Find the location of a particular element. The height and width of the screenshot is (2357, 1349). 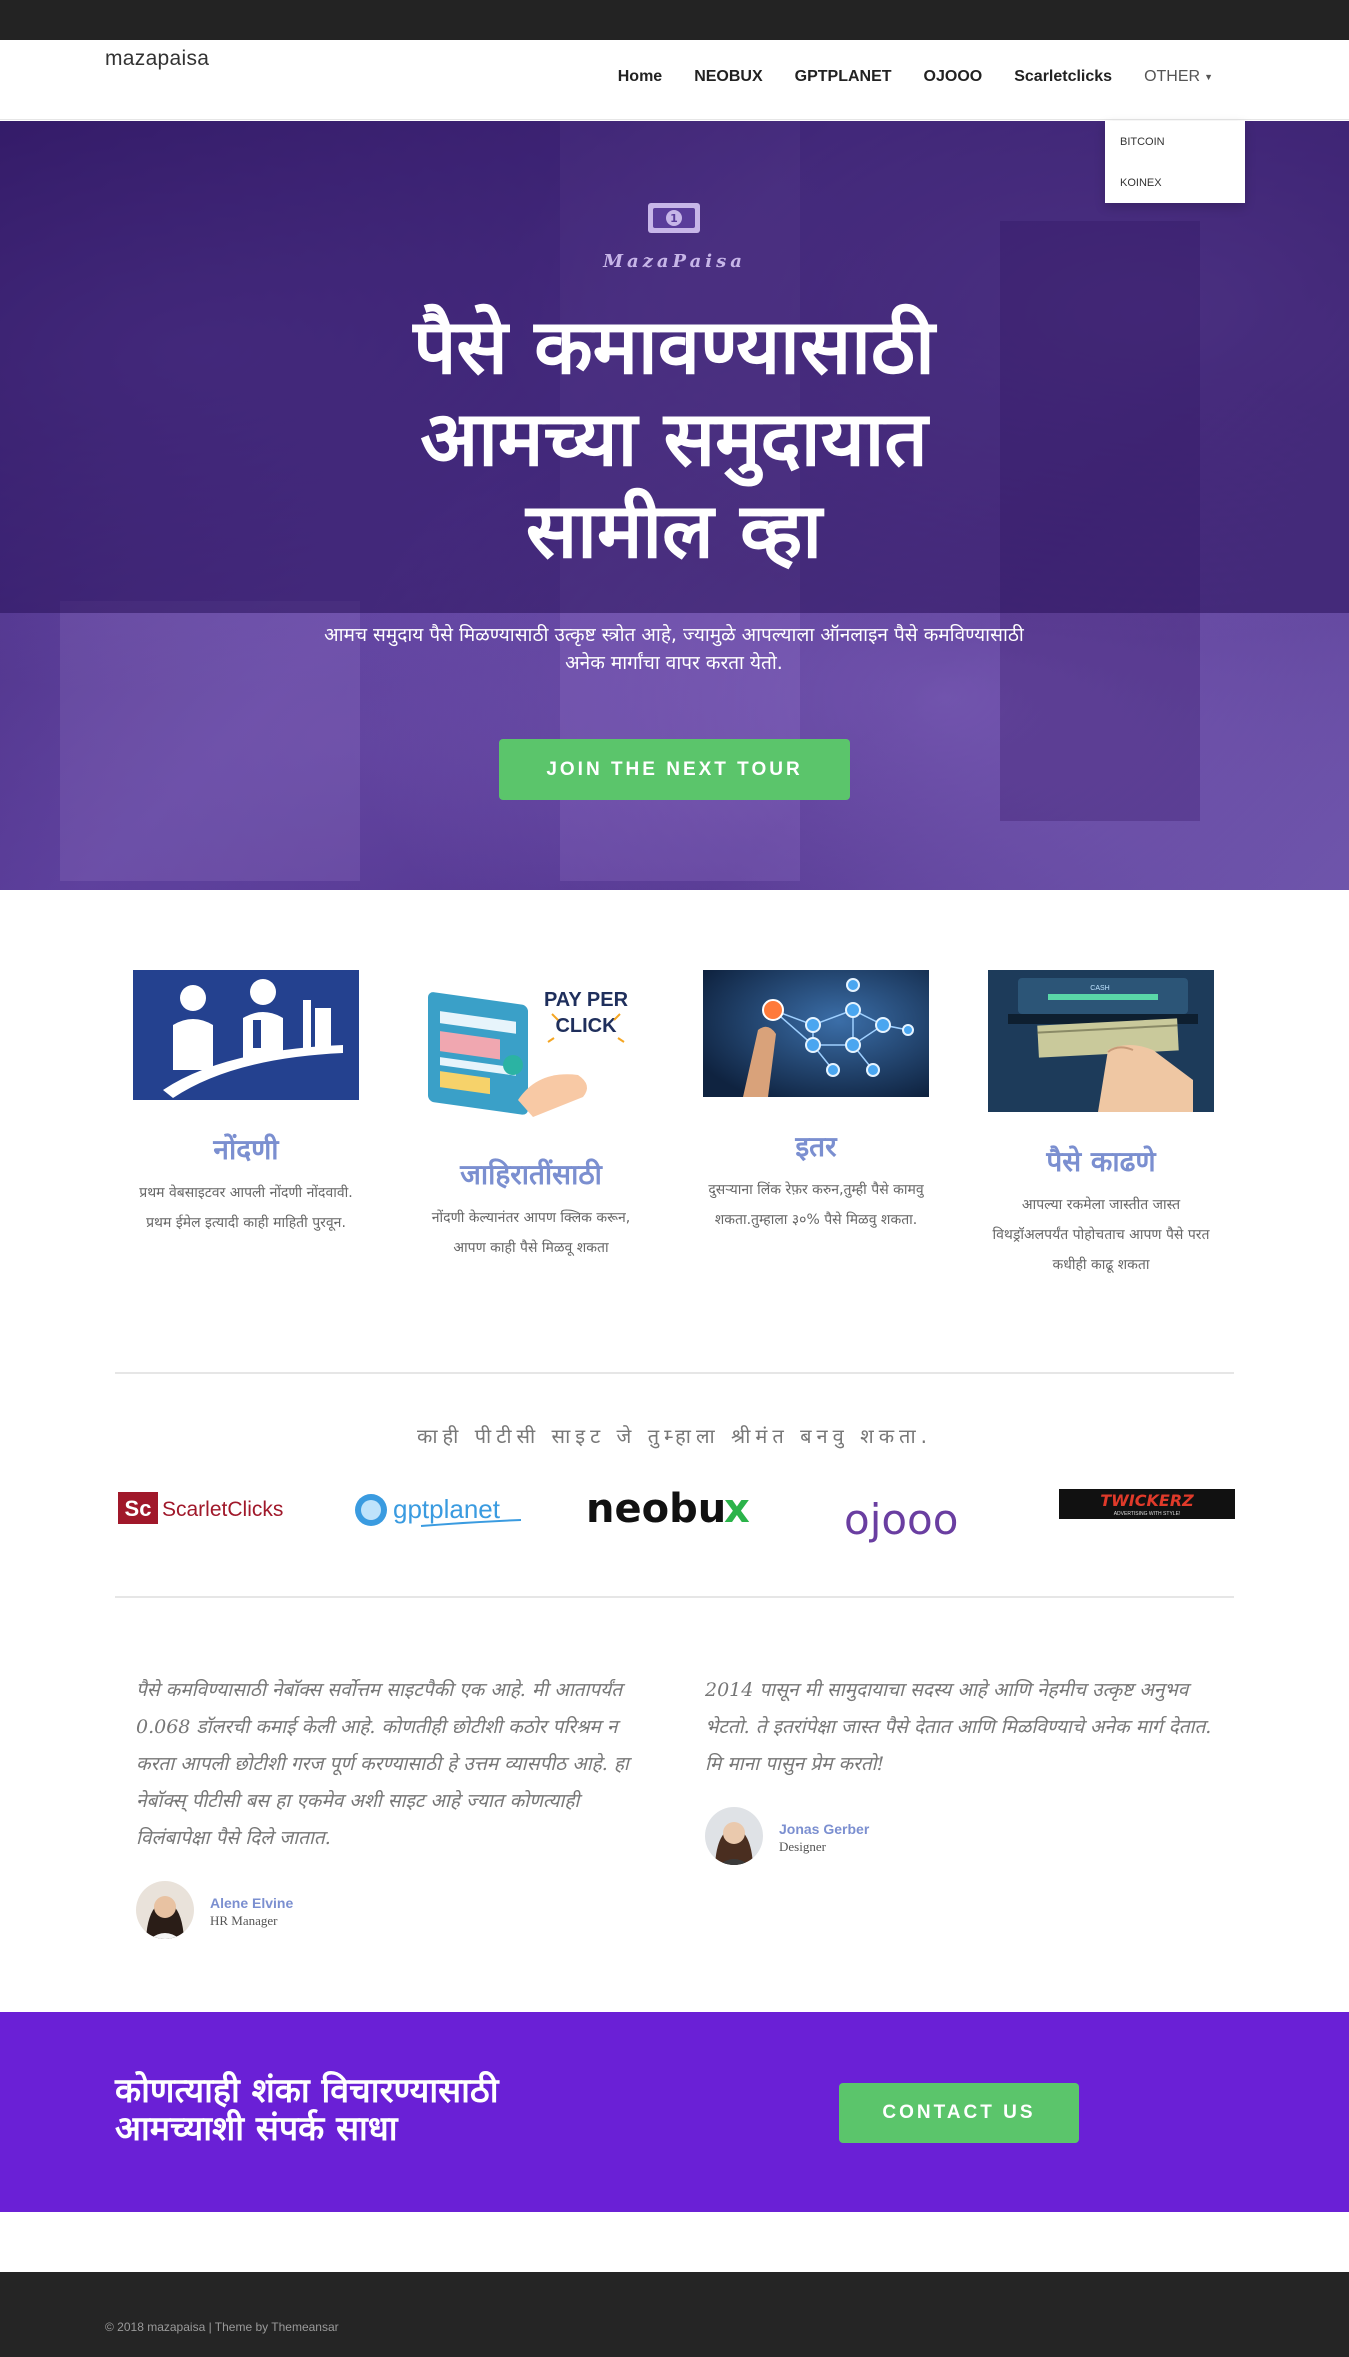

twickerz-logo: TWICKERZ ADVERTISING WITH STYLE! is located at coordinates (1147, 1504).